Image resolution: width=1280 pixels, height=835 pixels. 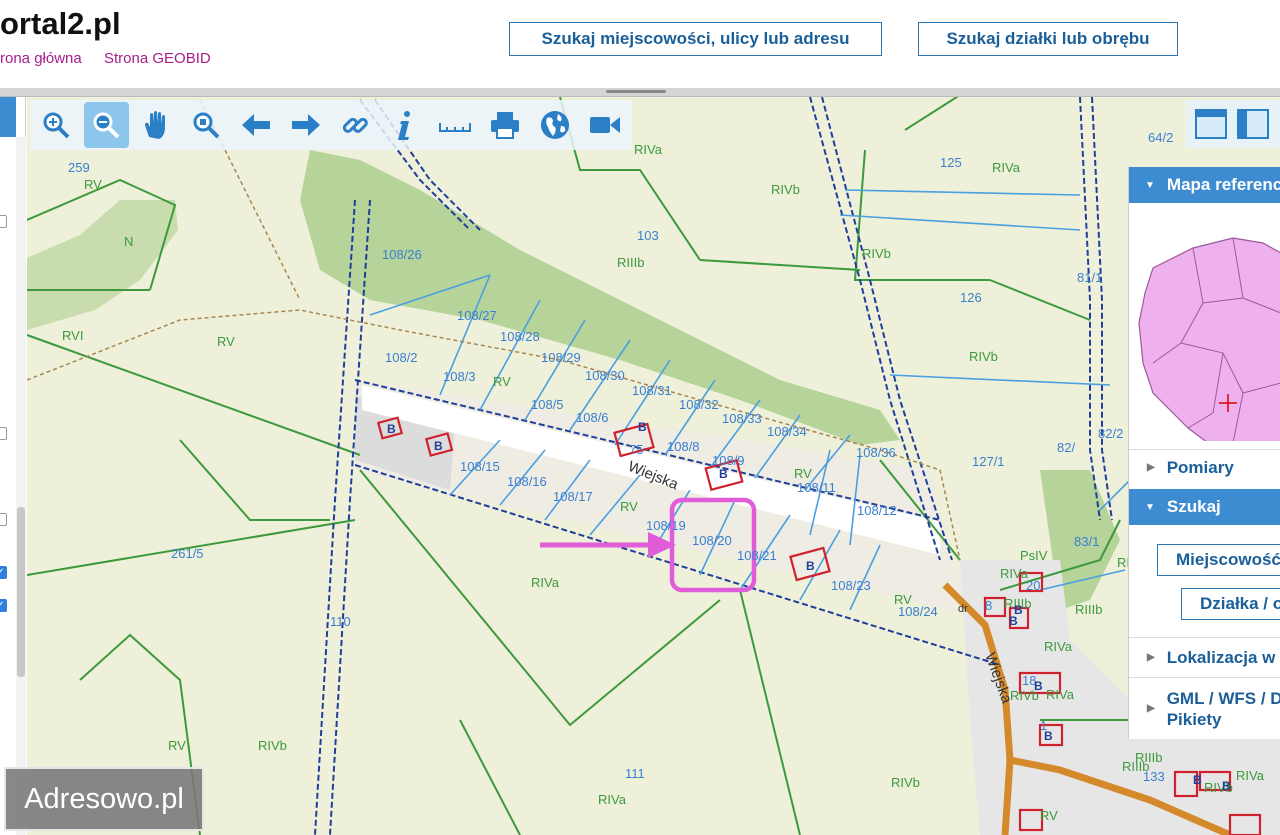 What do you see at coordinates (1048, 39) in the screenshot?
I see `search-parcel-button: Szukaj działki lub obrębu` at bounding box center [1048, 39].